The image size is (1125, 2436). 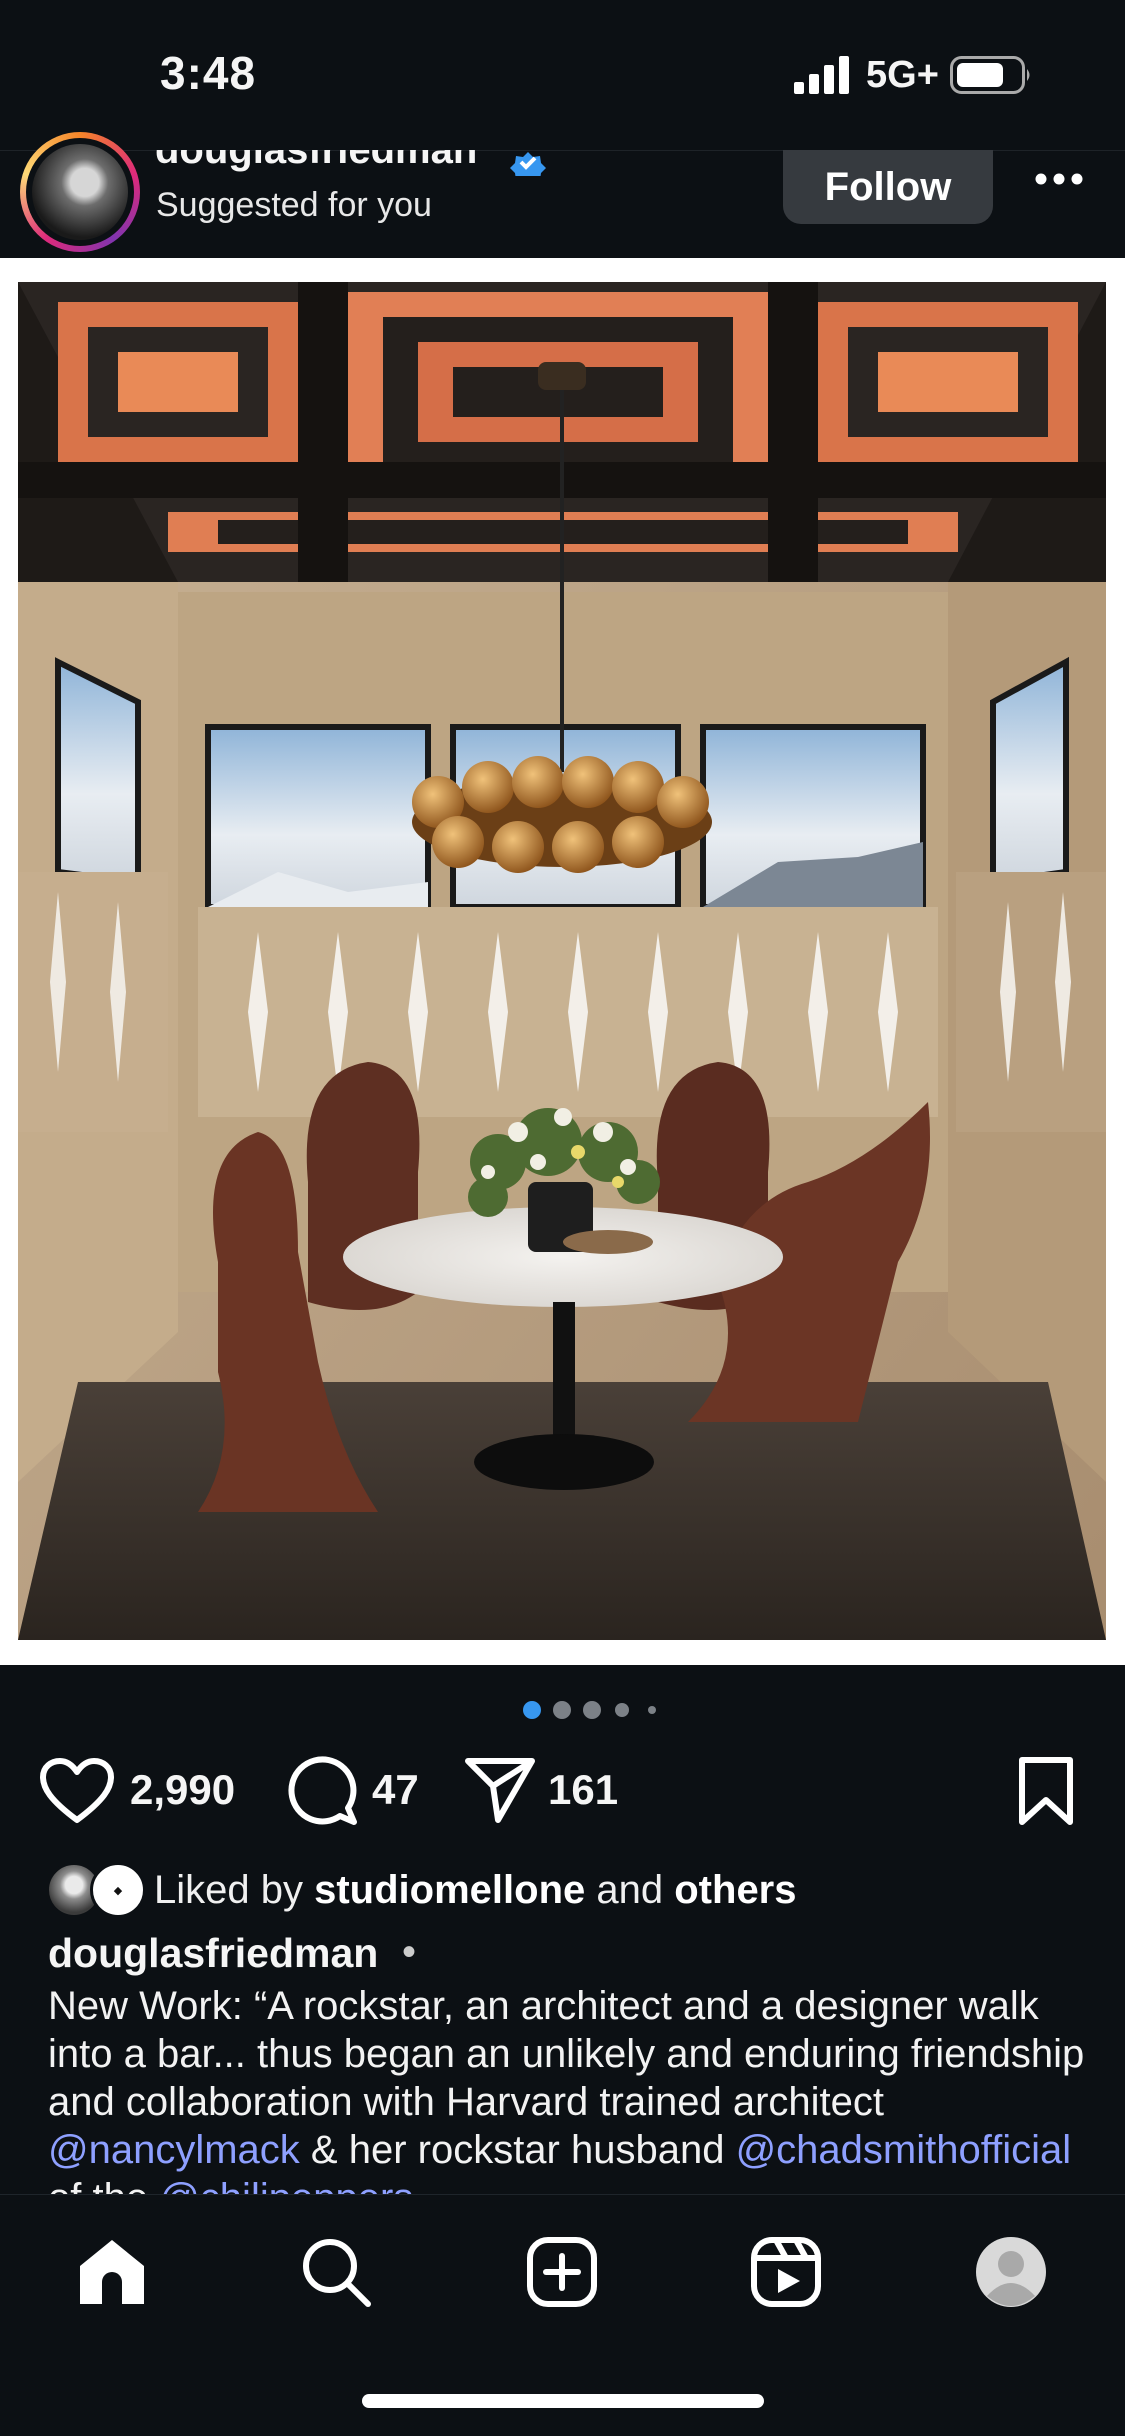 What do you see at coordinates (528, 164) in the screenshot?
I see `verified-badge-icon` at bounding box center [528, 164].